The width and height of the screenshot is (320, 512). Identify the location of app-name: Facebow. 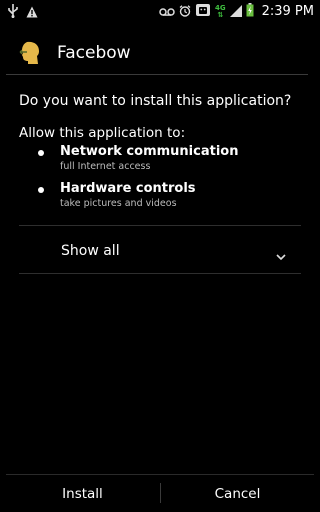
(94, 53).